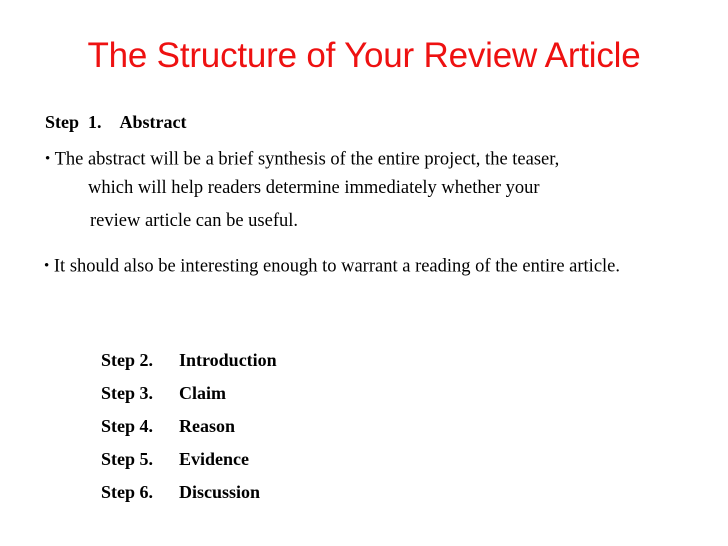 The height and width of the screenshot is (546, 728). I want to click on step-number: Step 5., so click(127, 459).